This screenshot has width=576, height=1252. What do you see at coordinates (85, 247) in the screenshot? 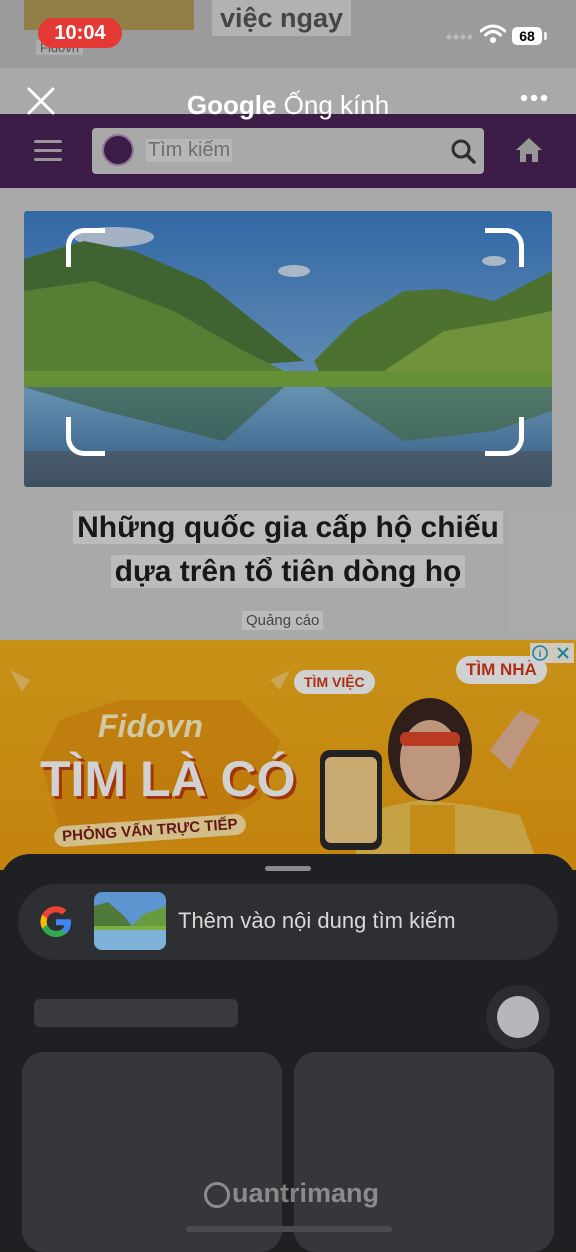
I see `selection-corner-top-left` at bounding box center [85, 247].